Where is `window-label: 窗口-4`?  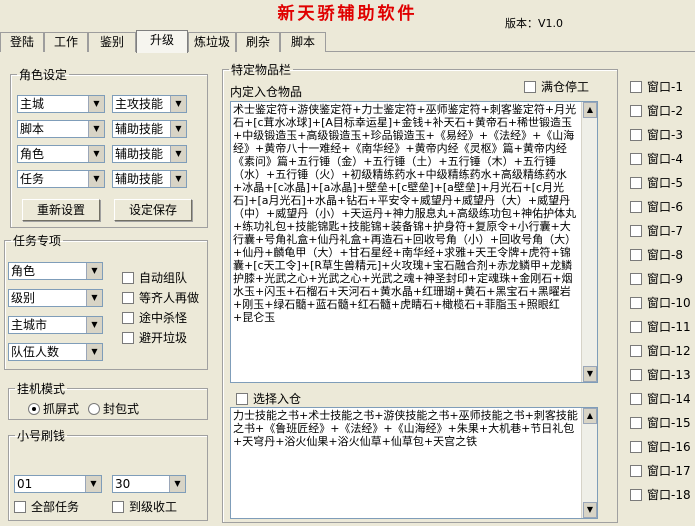 window-label: 窗口-4 is located at coordinates (665, 159).